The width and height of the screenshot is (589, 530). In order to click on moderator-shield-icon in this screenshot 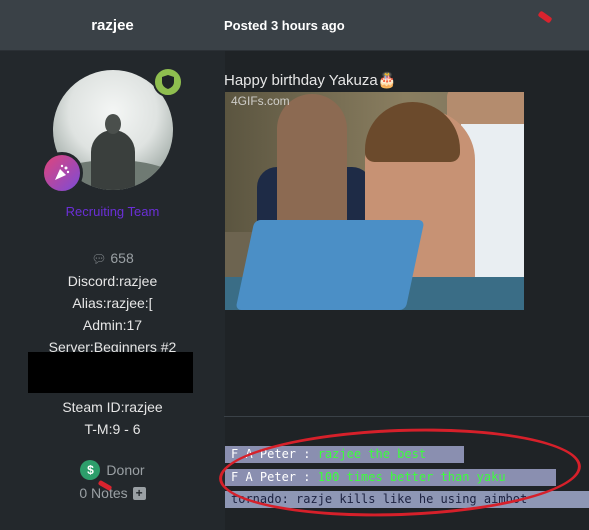, I will do `click(168, 82)`.